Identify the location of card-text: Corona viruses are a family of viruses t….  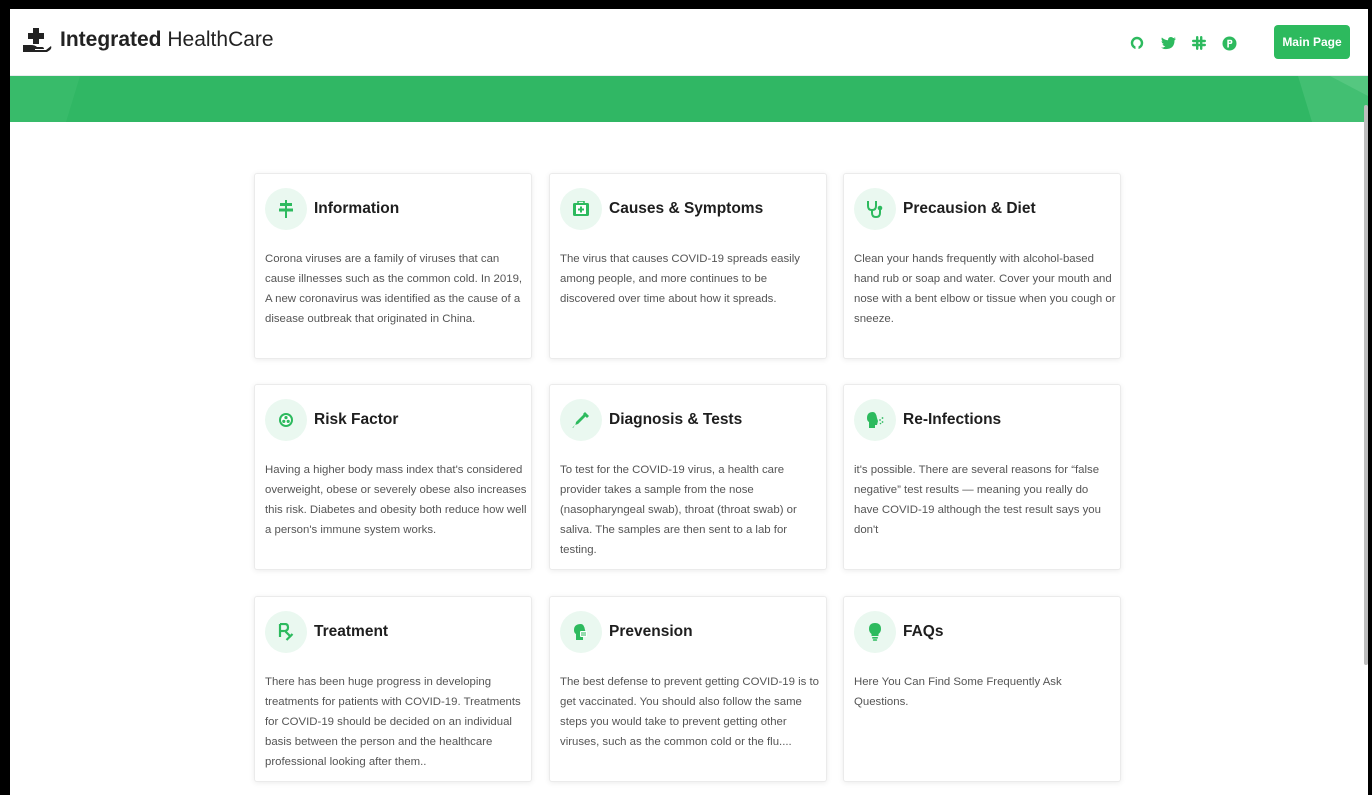
(394, 289).